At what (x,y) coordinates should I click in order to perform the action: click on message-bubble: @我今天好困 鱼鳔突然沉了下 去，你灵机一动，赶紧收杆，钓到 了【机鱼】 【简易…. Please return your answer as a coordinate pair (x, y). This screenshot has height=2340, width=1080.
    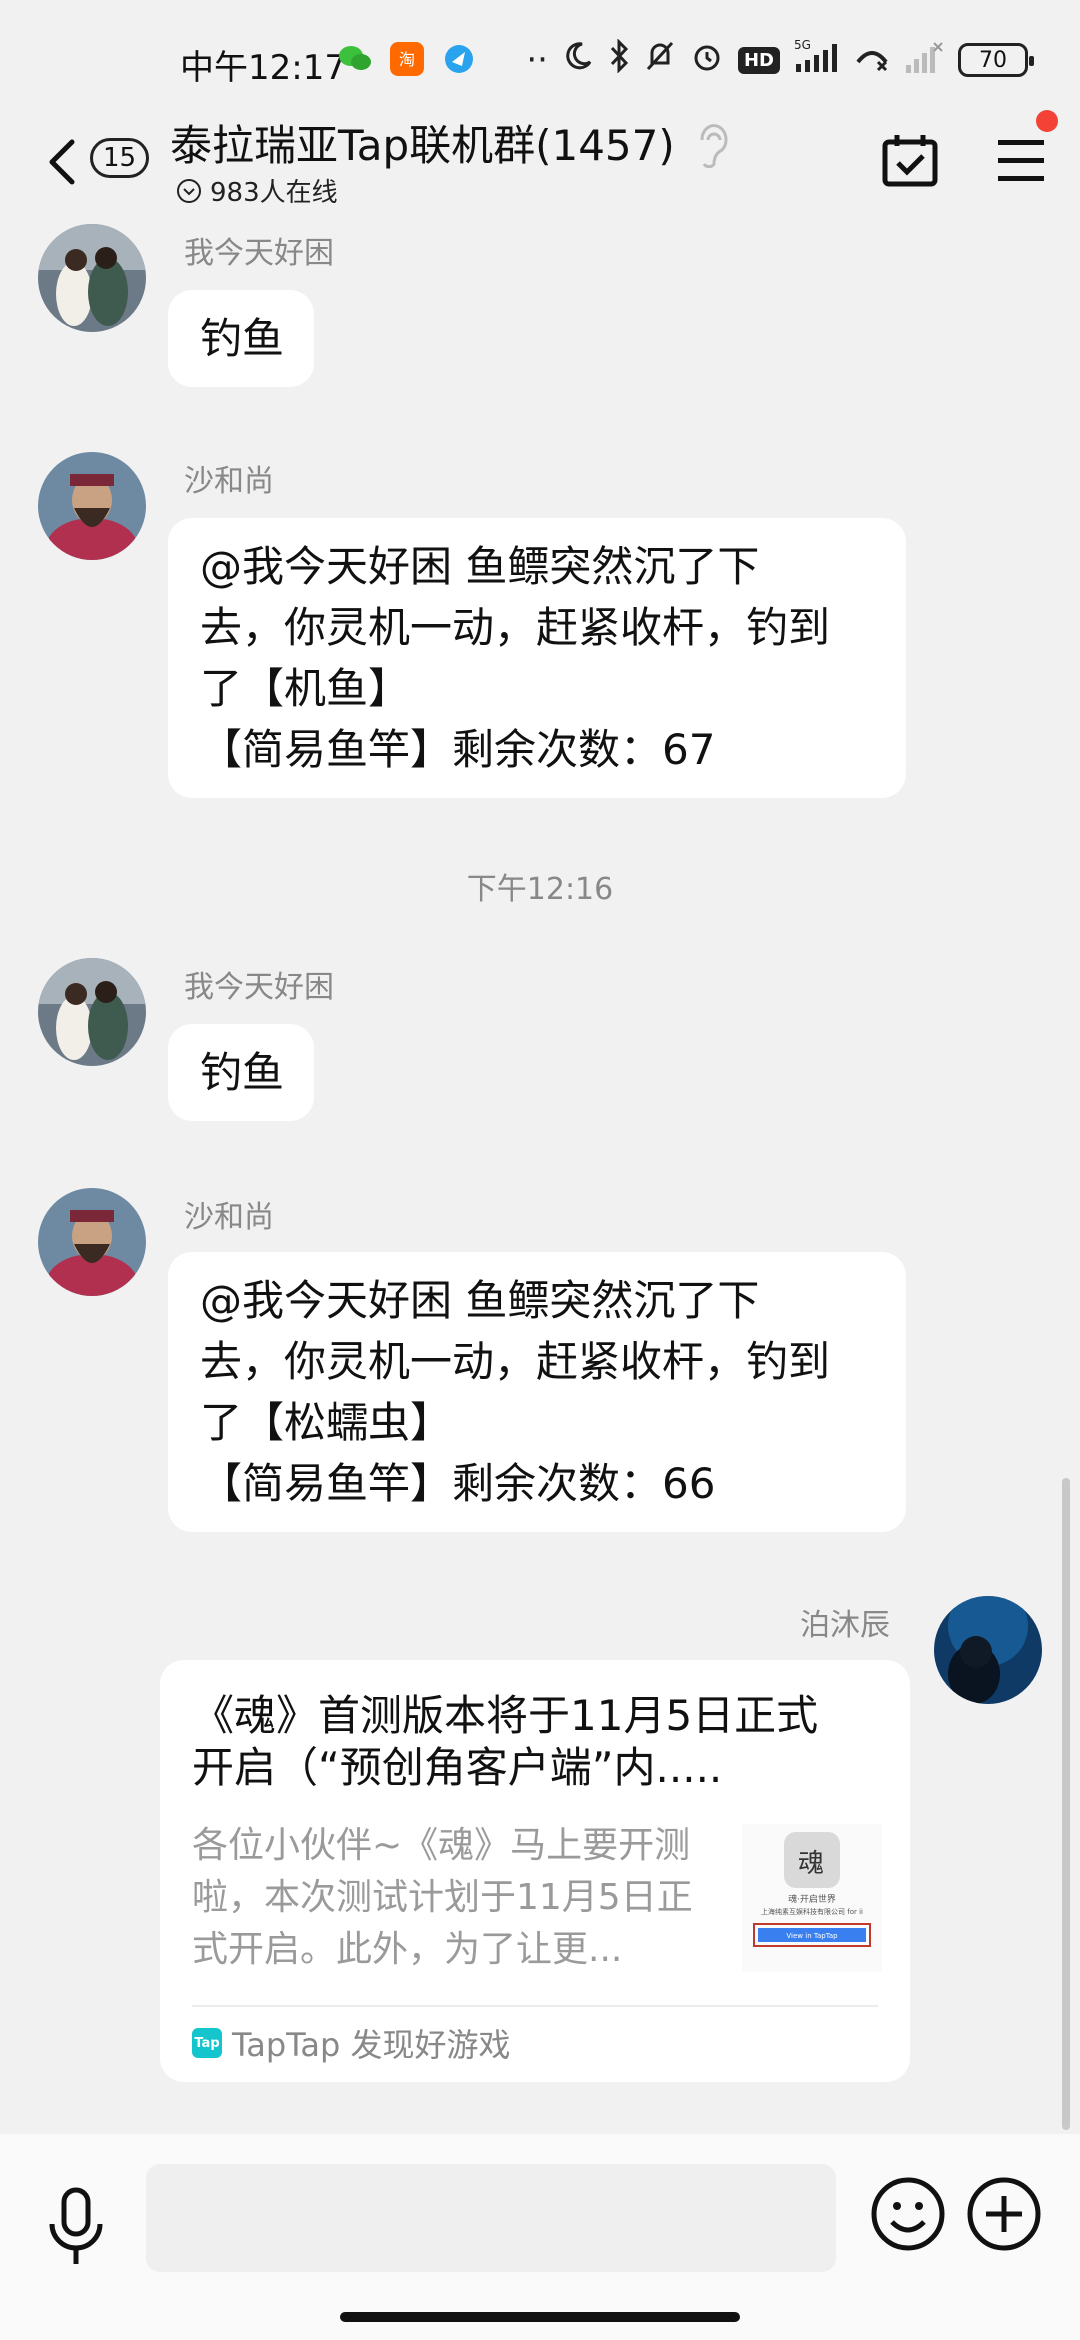
    Looking at the image, I should click on (537, 658).